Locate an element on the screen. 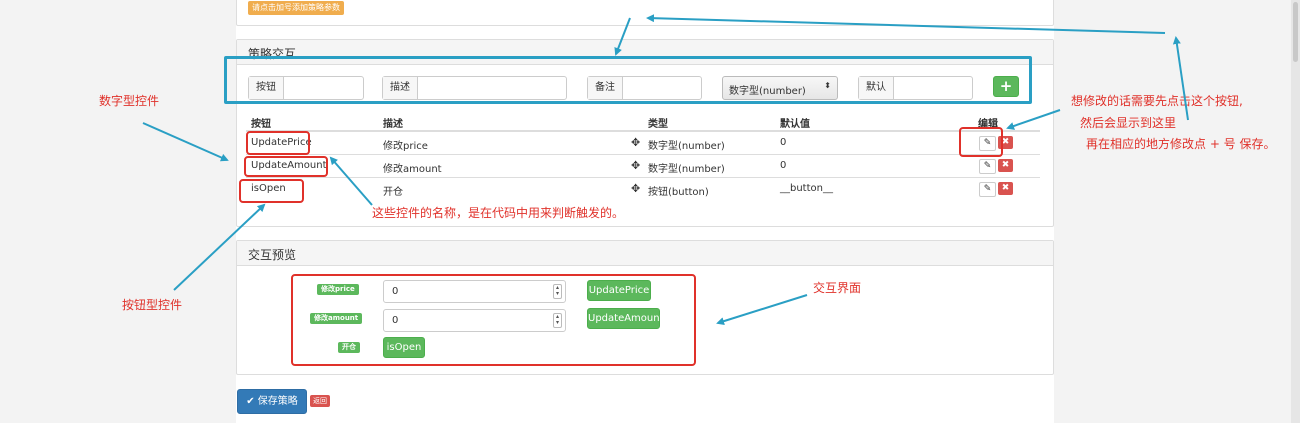 This screenshot has height=423, width=1300. arrow-to-top-right is located at coordinates (1180, 78).